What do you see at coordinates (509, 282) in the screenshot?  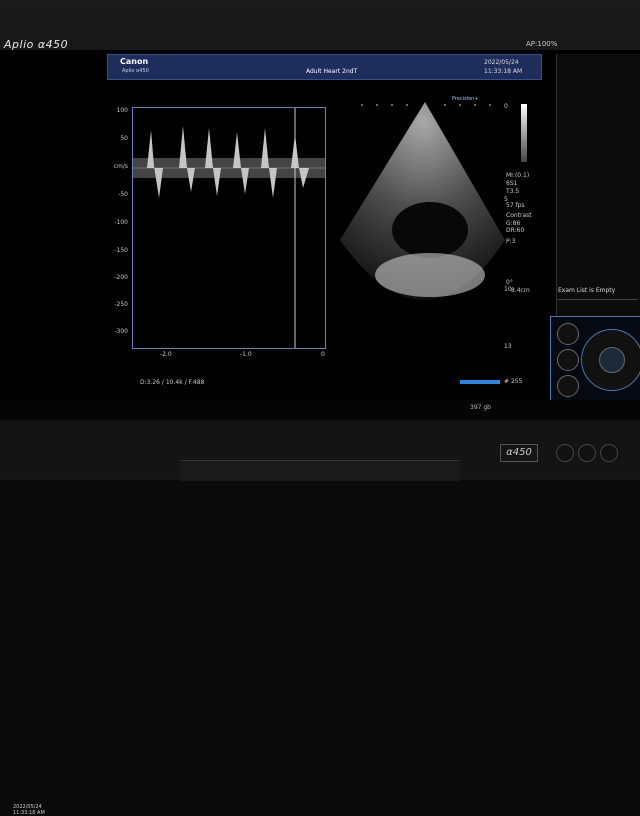 I see `angle-readout: 0°` at bounding box center [509, 282].